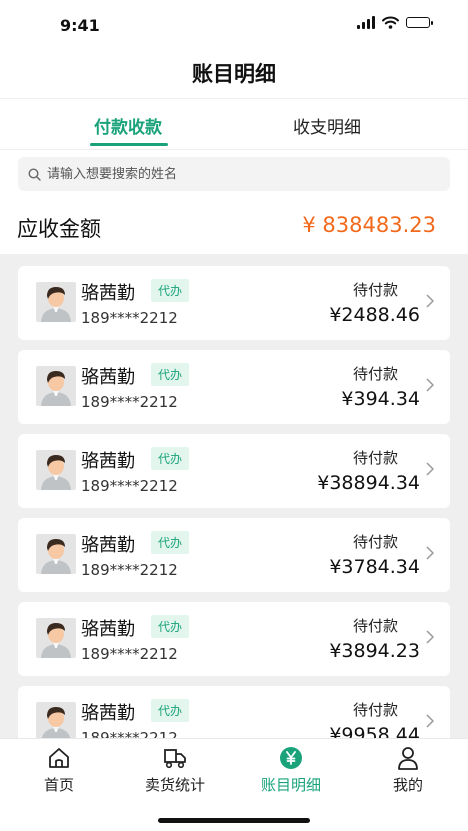 This screenshot has height=831, width=468. What do you see at coordinates (234, 555) in the screenshot?
I see `record-card: 骆茜勤 代办 189****2212 待付款 ¥3784.34` at bounding box center [234, 555].